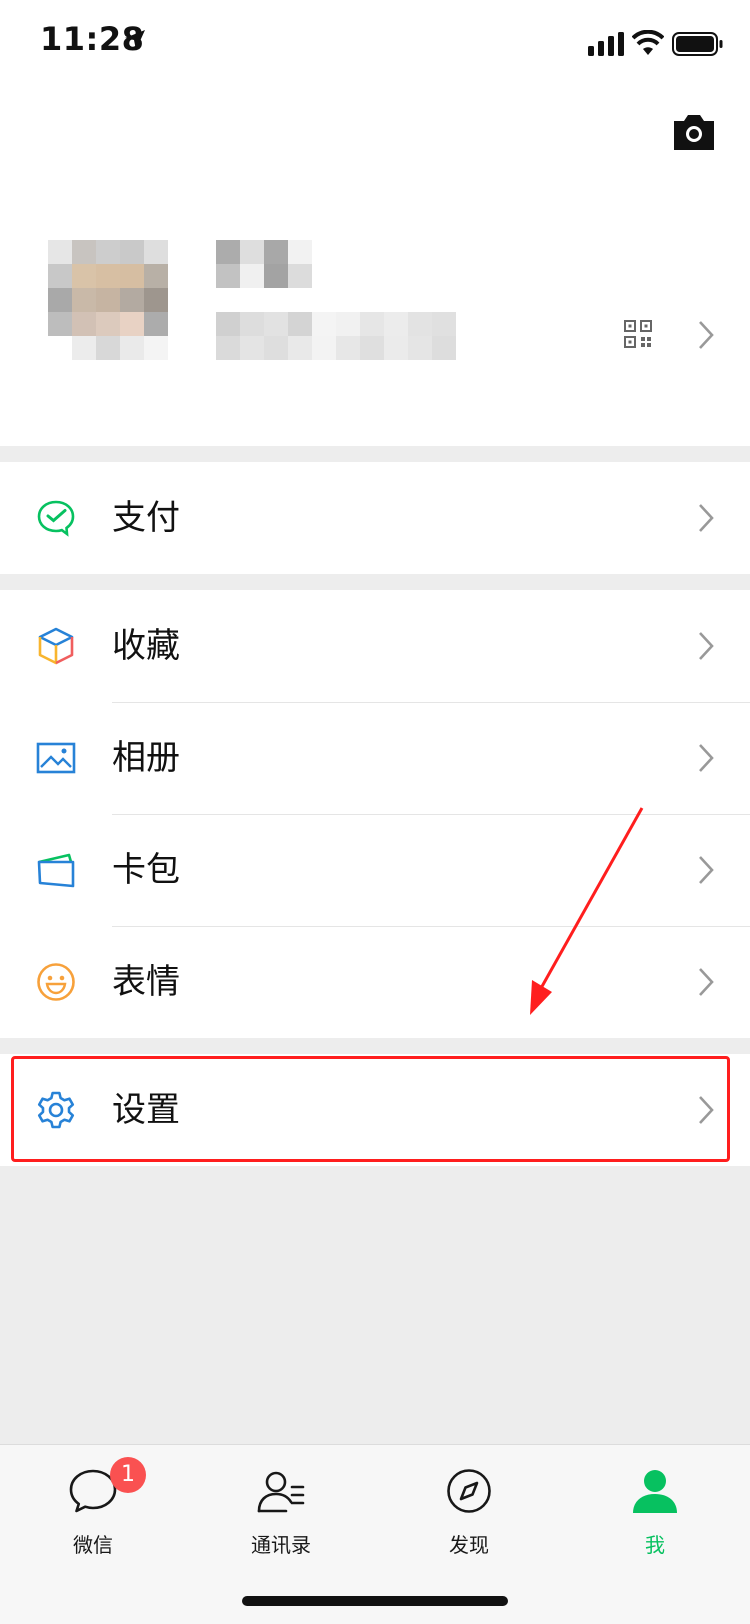 Image resolution: width=750 pixels, height=1624 pixels. Describe the element at coordinates (469, 1491) in the screenshot. I see `compass-icon` at that location.